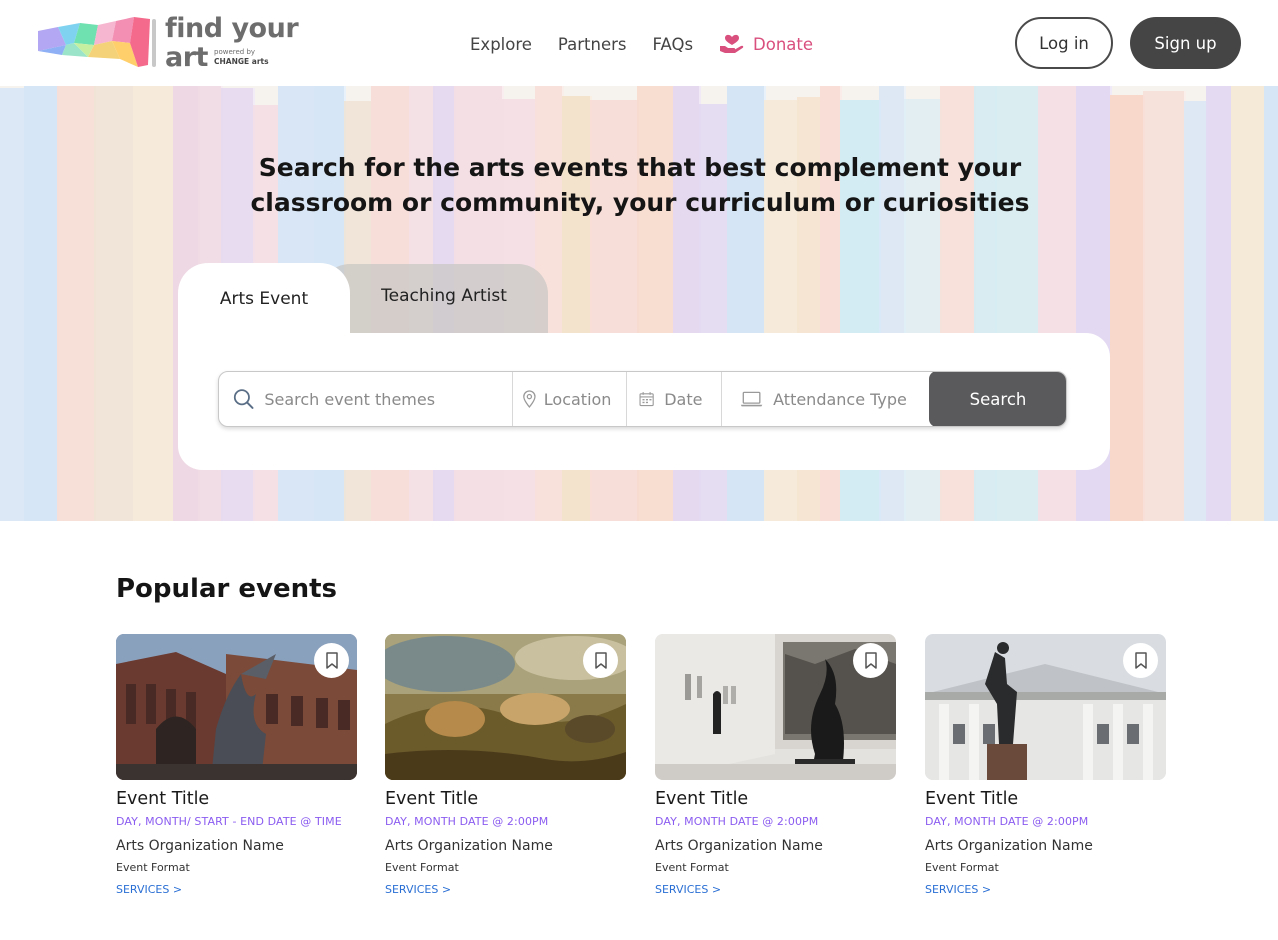 The height and width of the screenshot is (940, 1278). Describe the element at coordinates (584, 399) in the screenshot. I see `location-input` at that location.